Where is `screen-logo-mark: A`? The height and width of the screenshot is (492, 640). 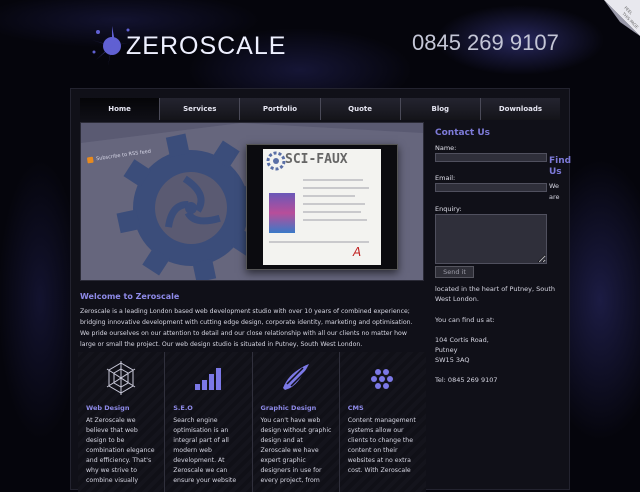 screen-logo-mark: A is located at coordinates (357, 252).